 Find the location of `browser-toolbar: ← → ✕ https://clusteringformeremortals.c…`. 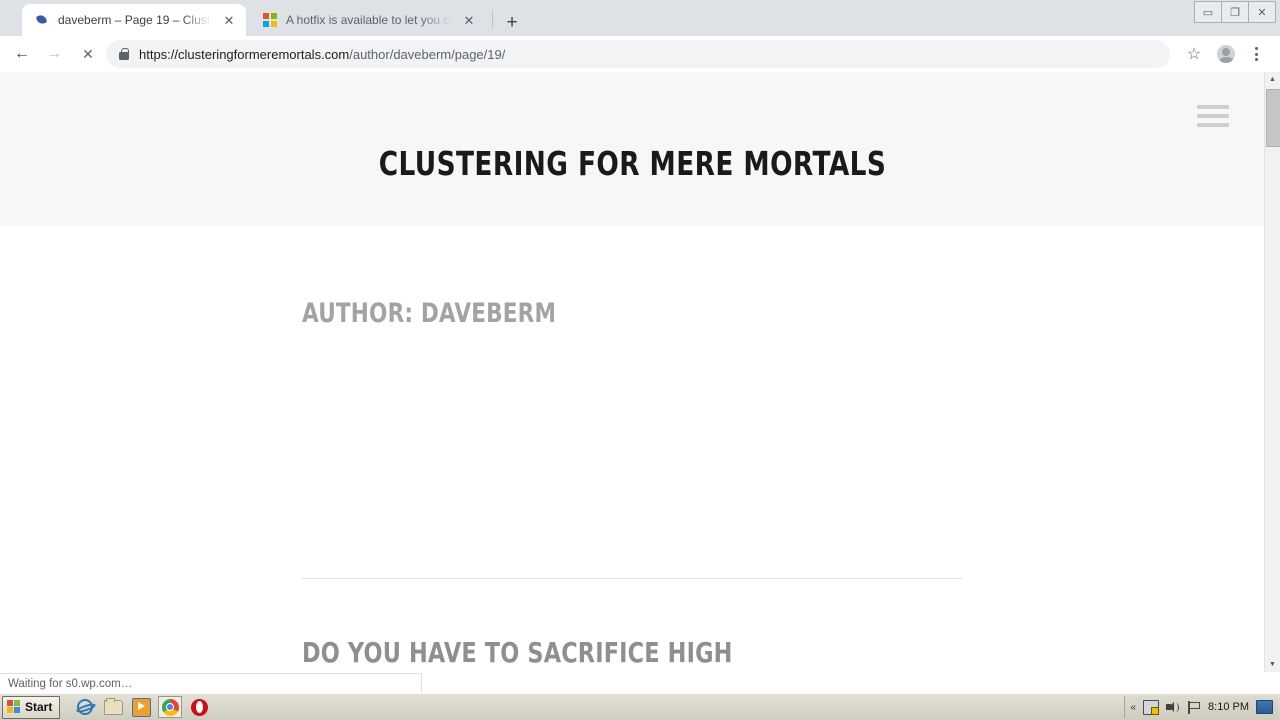

browser-toolbar: ← → ✕ https://clusteringformeremortals.c… is located at coordinates (640, 54).